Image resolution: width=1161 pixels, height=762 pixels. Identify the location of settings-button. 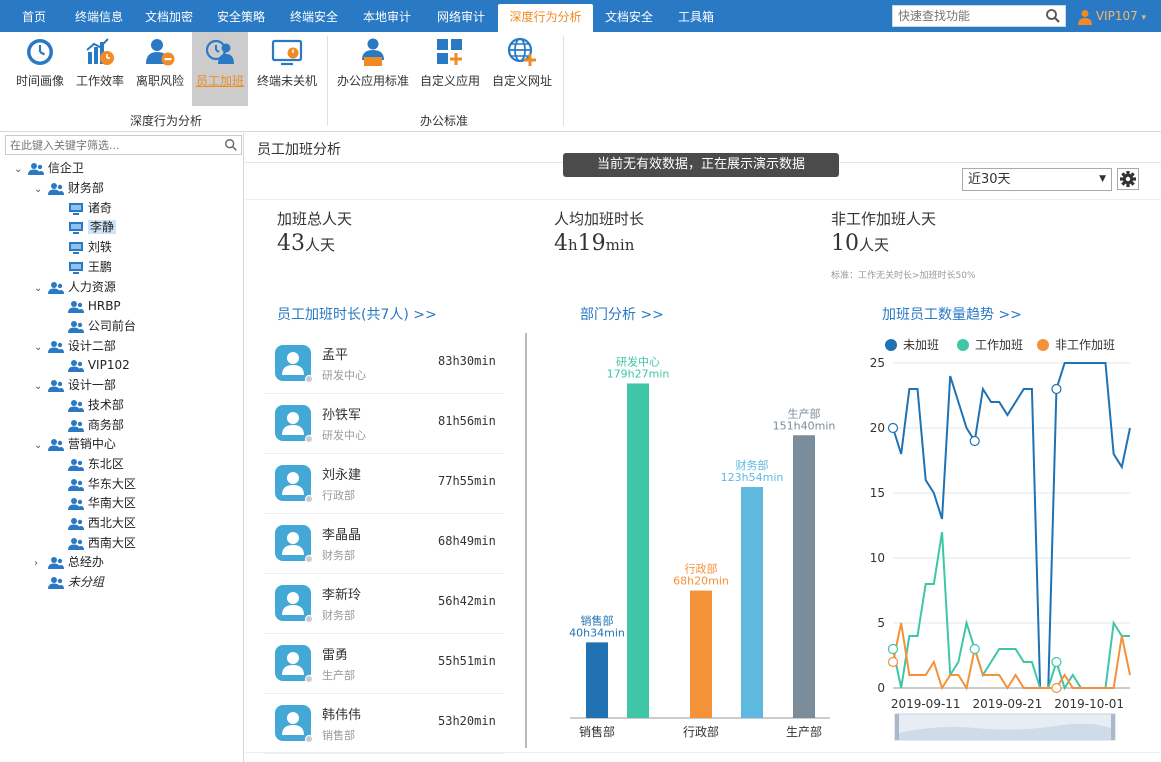
(1128, 179).